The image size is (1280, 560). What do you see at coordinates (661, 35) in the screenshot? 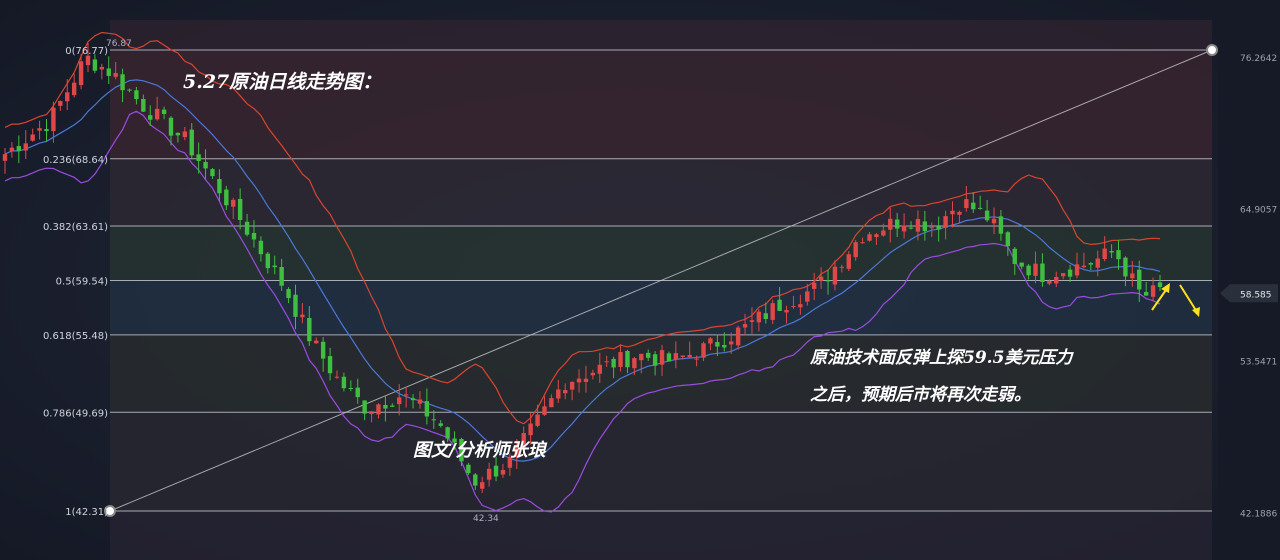
I see `fib-zone-top` at bounding box center [661, 35].